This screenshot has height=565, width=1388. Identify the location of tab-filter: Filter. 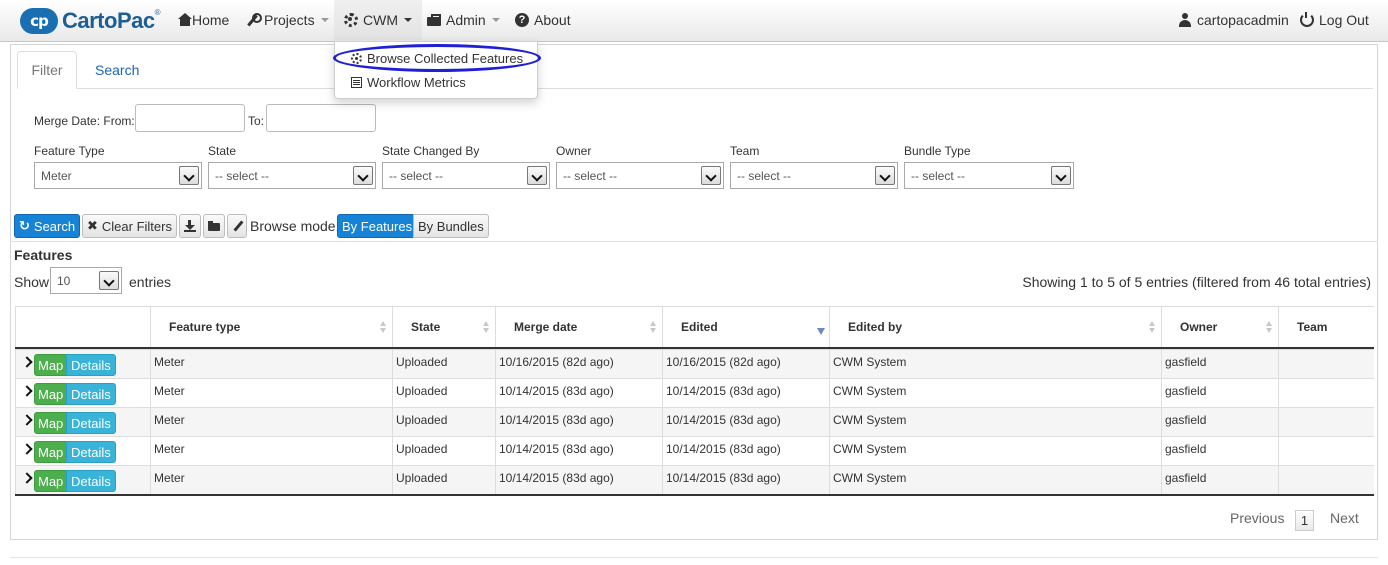
(47, 70).